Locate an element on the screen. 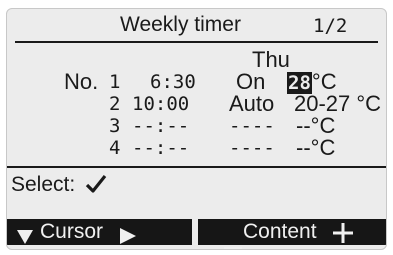 The width and height of the screenshot is (393, 255). select-label: Select: is located at coordinates (43, 184).